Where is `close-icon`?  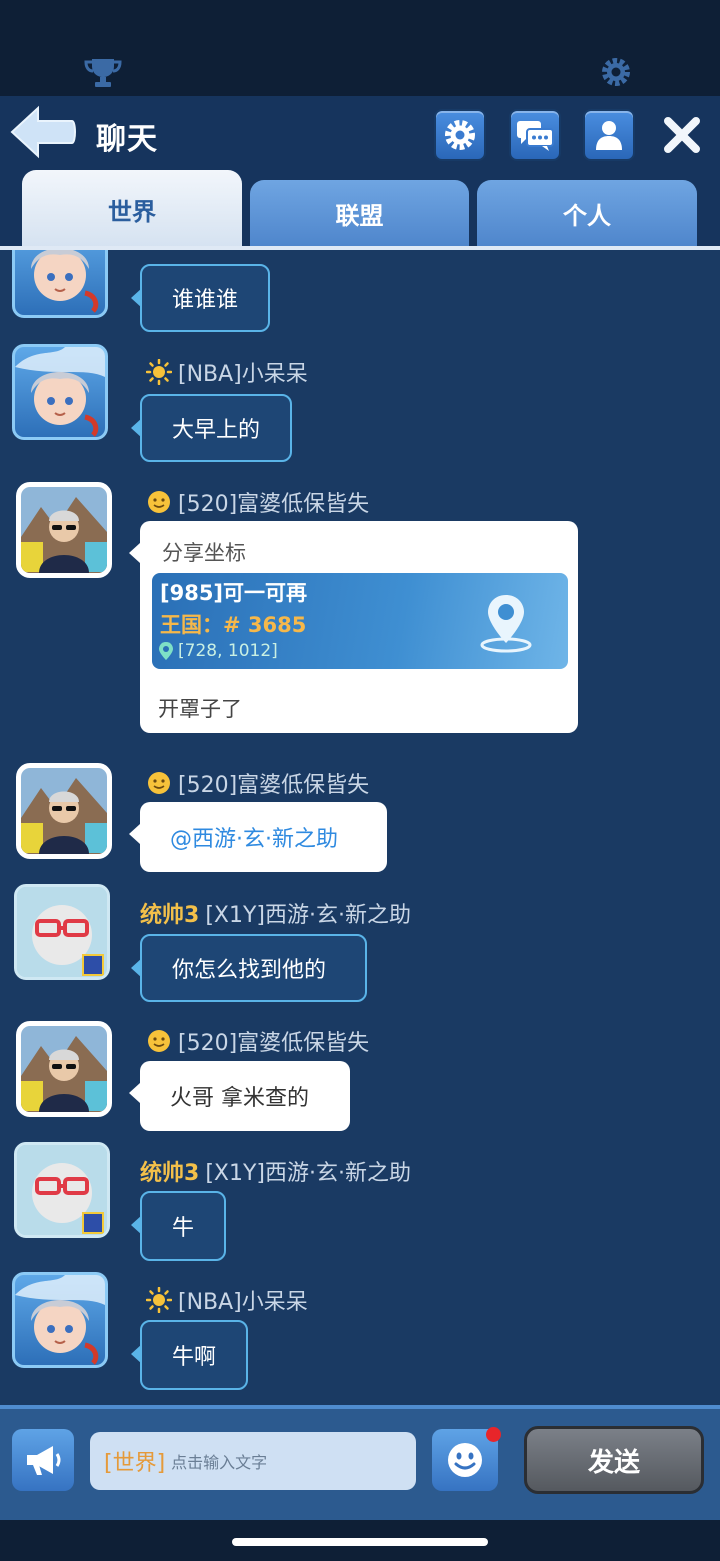
close-icon is located at coordinates (682, 135).